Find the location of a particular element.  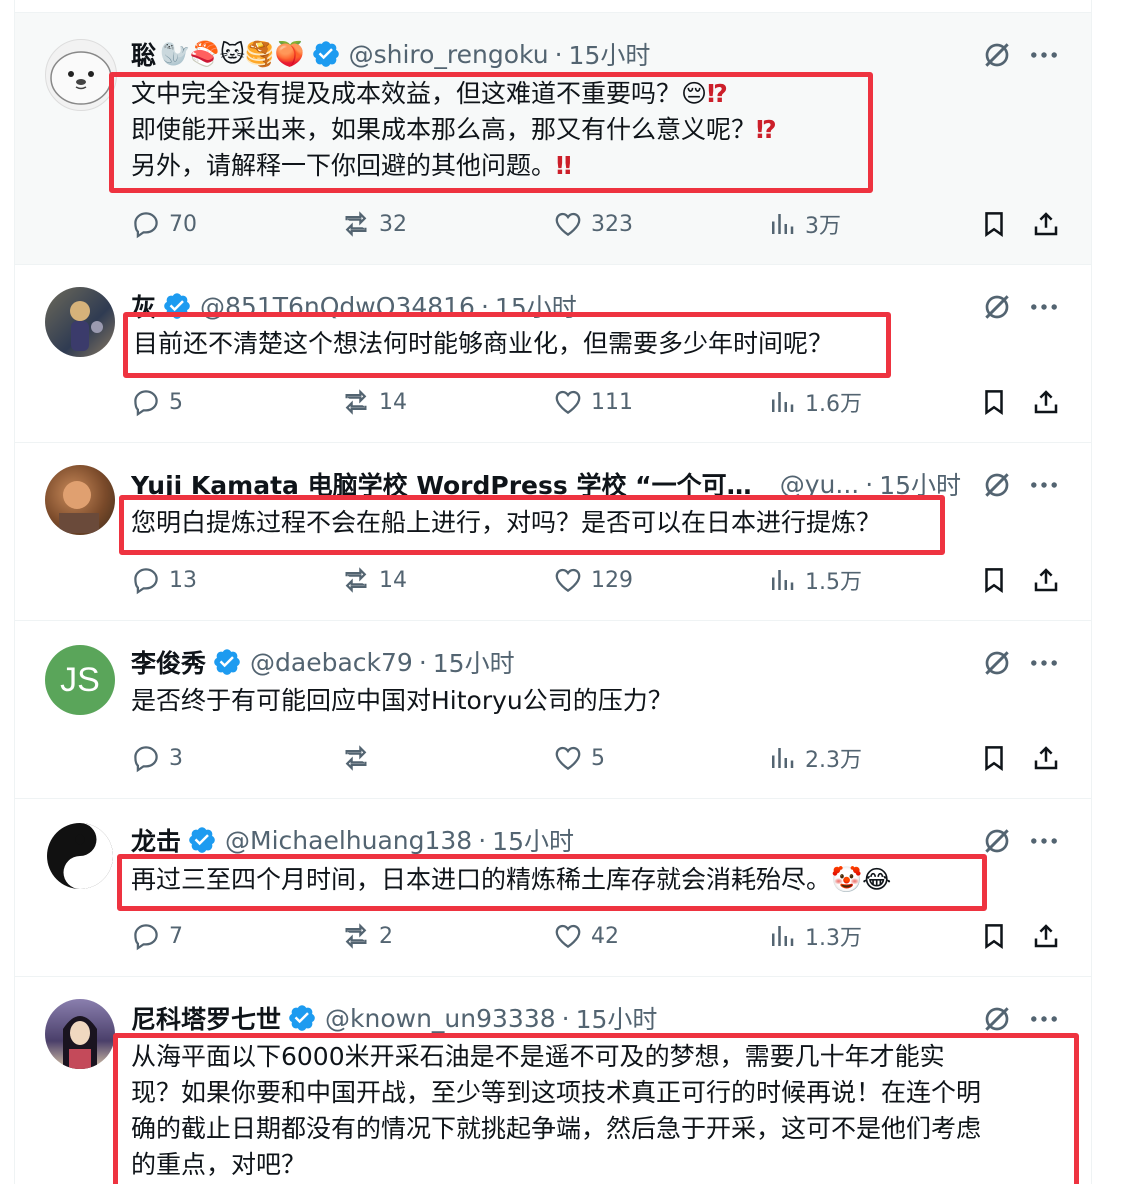

name-emojis: 🦭🍣🐱🥞🍑 is located at coordinates (232, 54).